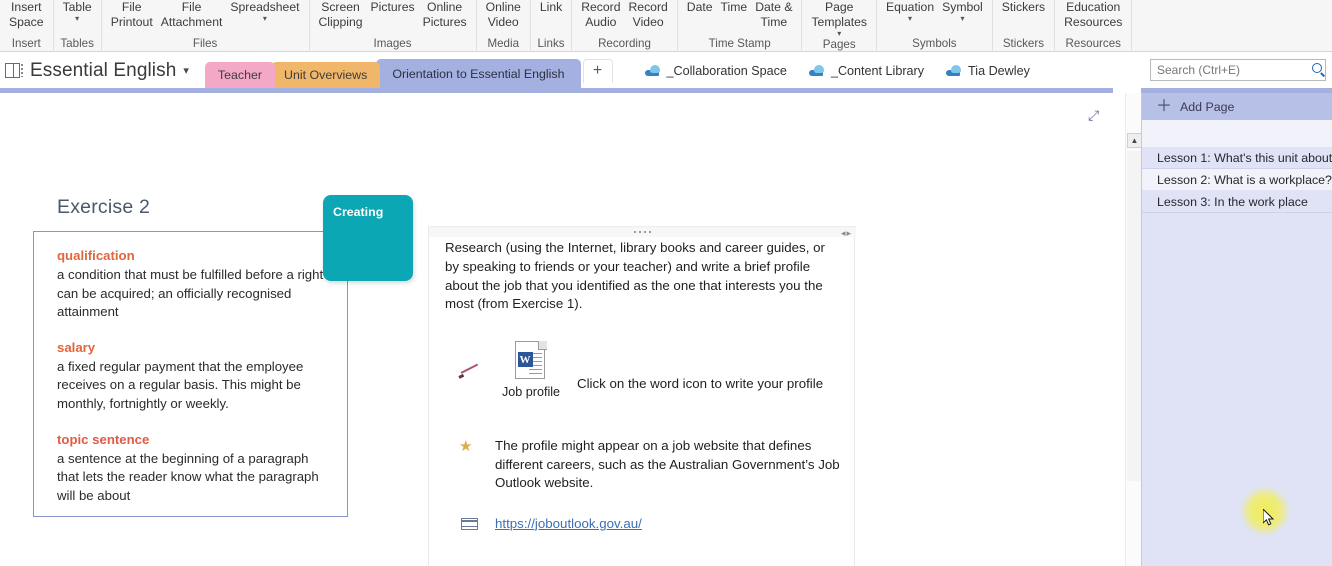  Describe the element at coordinates (1244, 157) in the screenshot. I see `page-list-item-label: Lesson 1: What's this unit about?` at that location.